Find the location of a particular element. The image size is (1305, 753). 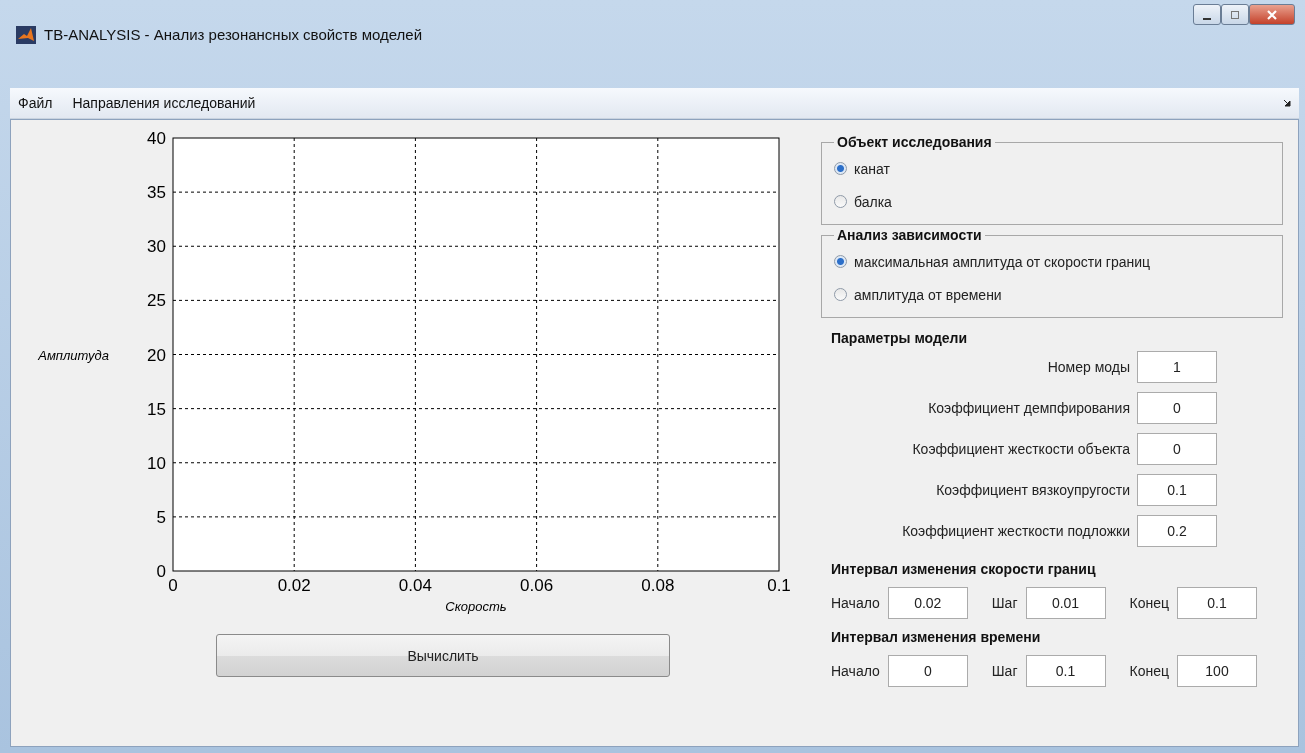

y-tick-label: 35 is located at coordinates (156, 193).